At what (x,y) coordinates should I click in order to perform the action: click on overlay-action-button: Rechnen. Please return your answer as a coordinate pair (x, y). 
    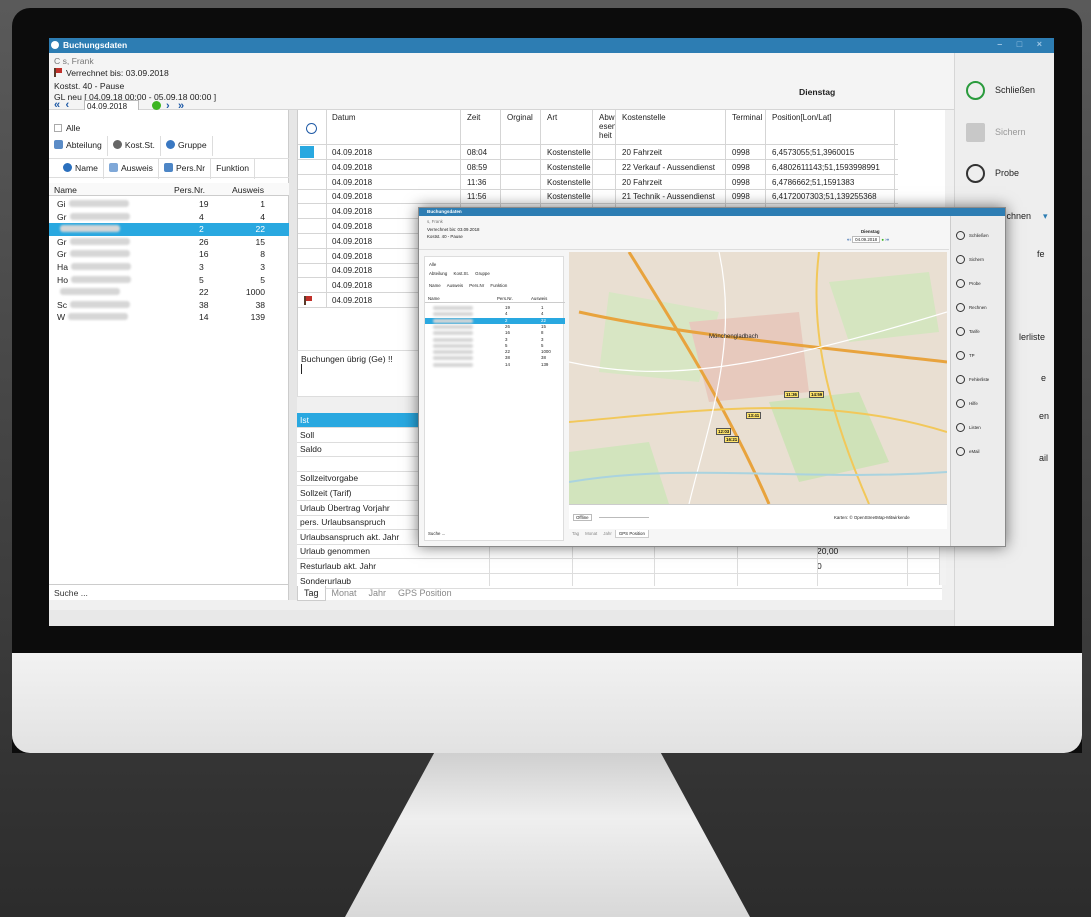
    Looking at the image, I should click on (978, 308).